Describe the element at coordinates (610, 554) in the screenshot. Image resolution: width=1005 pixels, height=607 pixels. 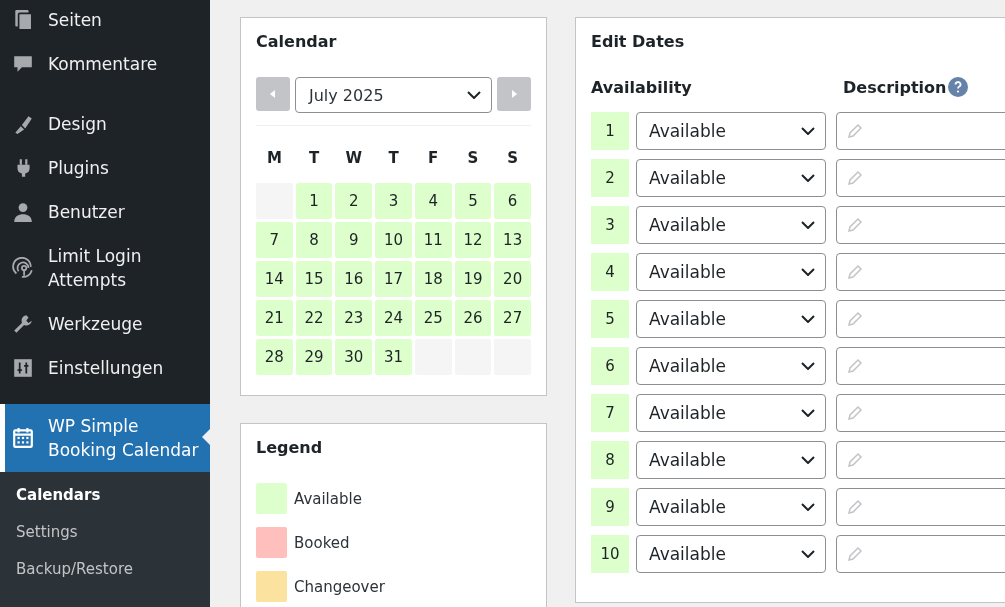
I see `day-number: 10` at that location.